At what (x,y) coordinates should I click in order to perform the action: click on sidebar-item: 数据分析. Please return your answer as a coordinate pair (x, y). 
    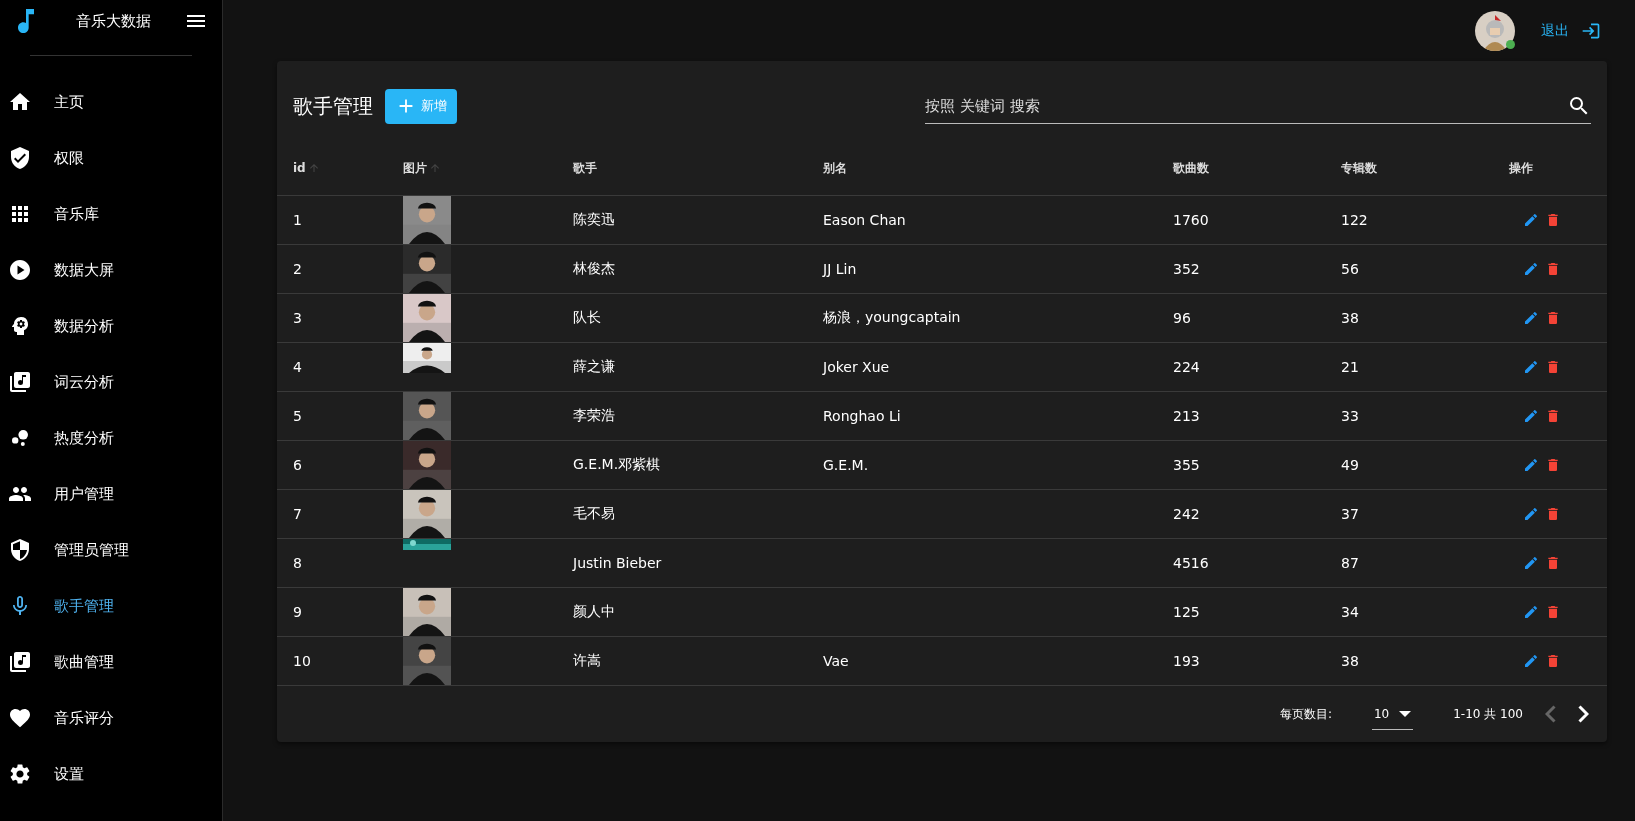
    Looking at the image, I should click on (111, 326).